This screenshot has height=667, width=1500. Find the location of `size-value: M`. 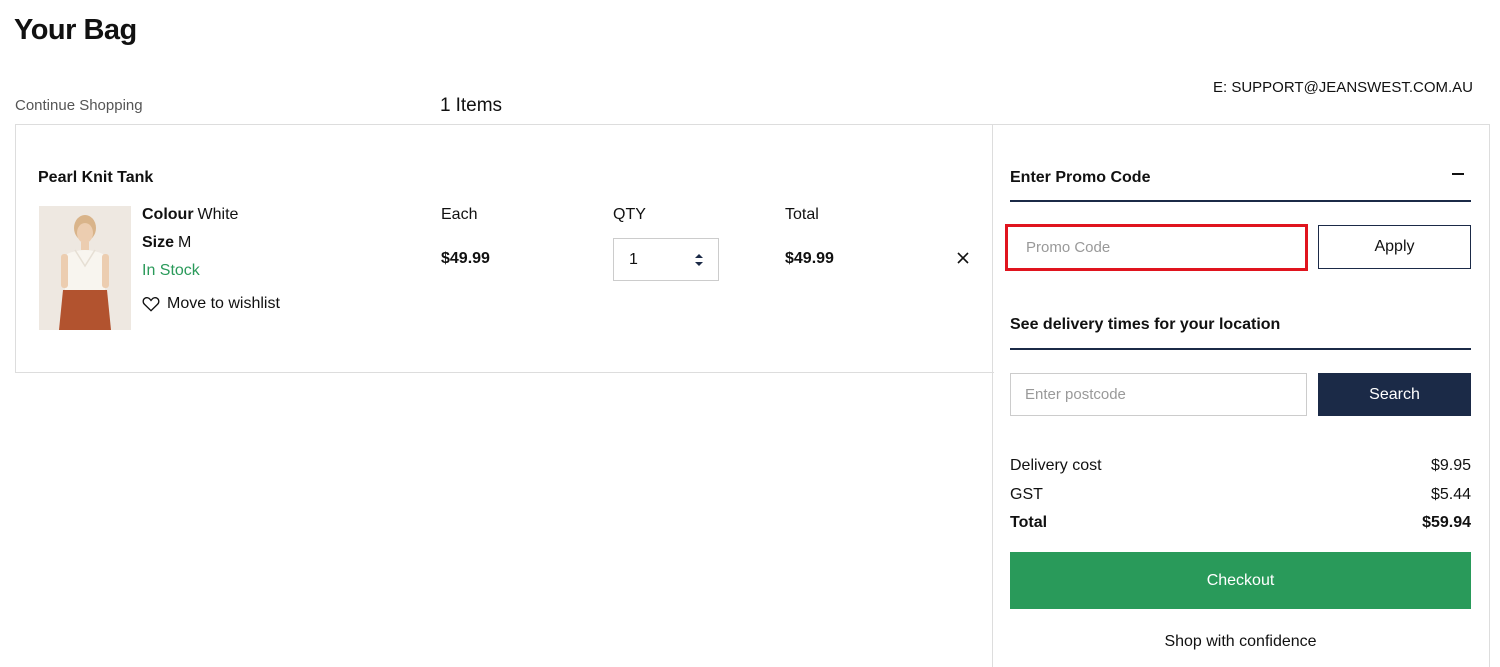

size-value: M is located at coordinates (185, 242).